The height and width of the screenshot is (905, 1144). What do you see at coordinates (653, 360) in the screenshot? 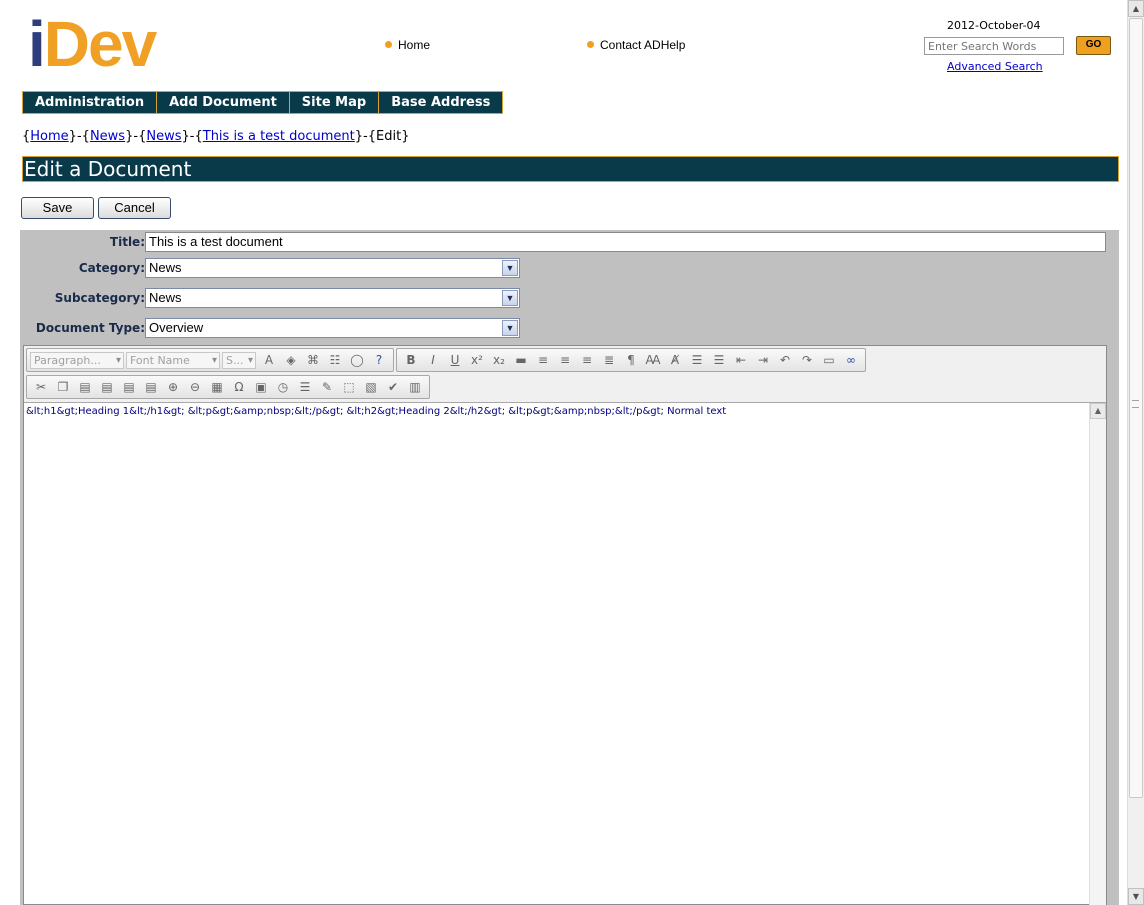
I see `format-painter-icon: Ꜳ` at bounding box center [653, 360].